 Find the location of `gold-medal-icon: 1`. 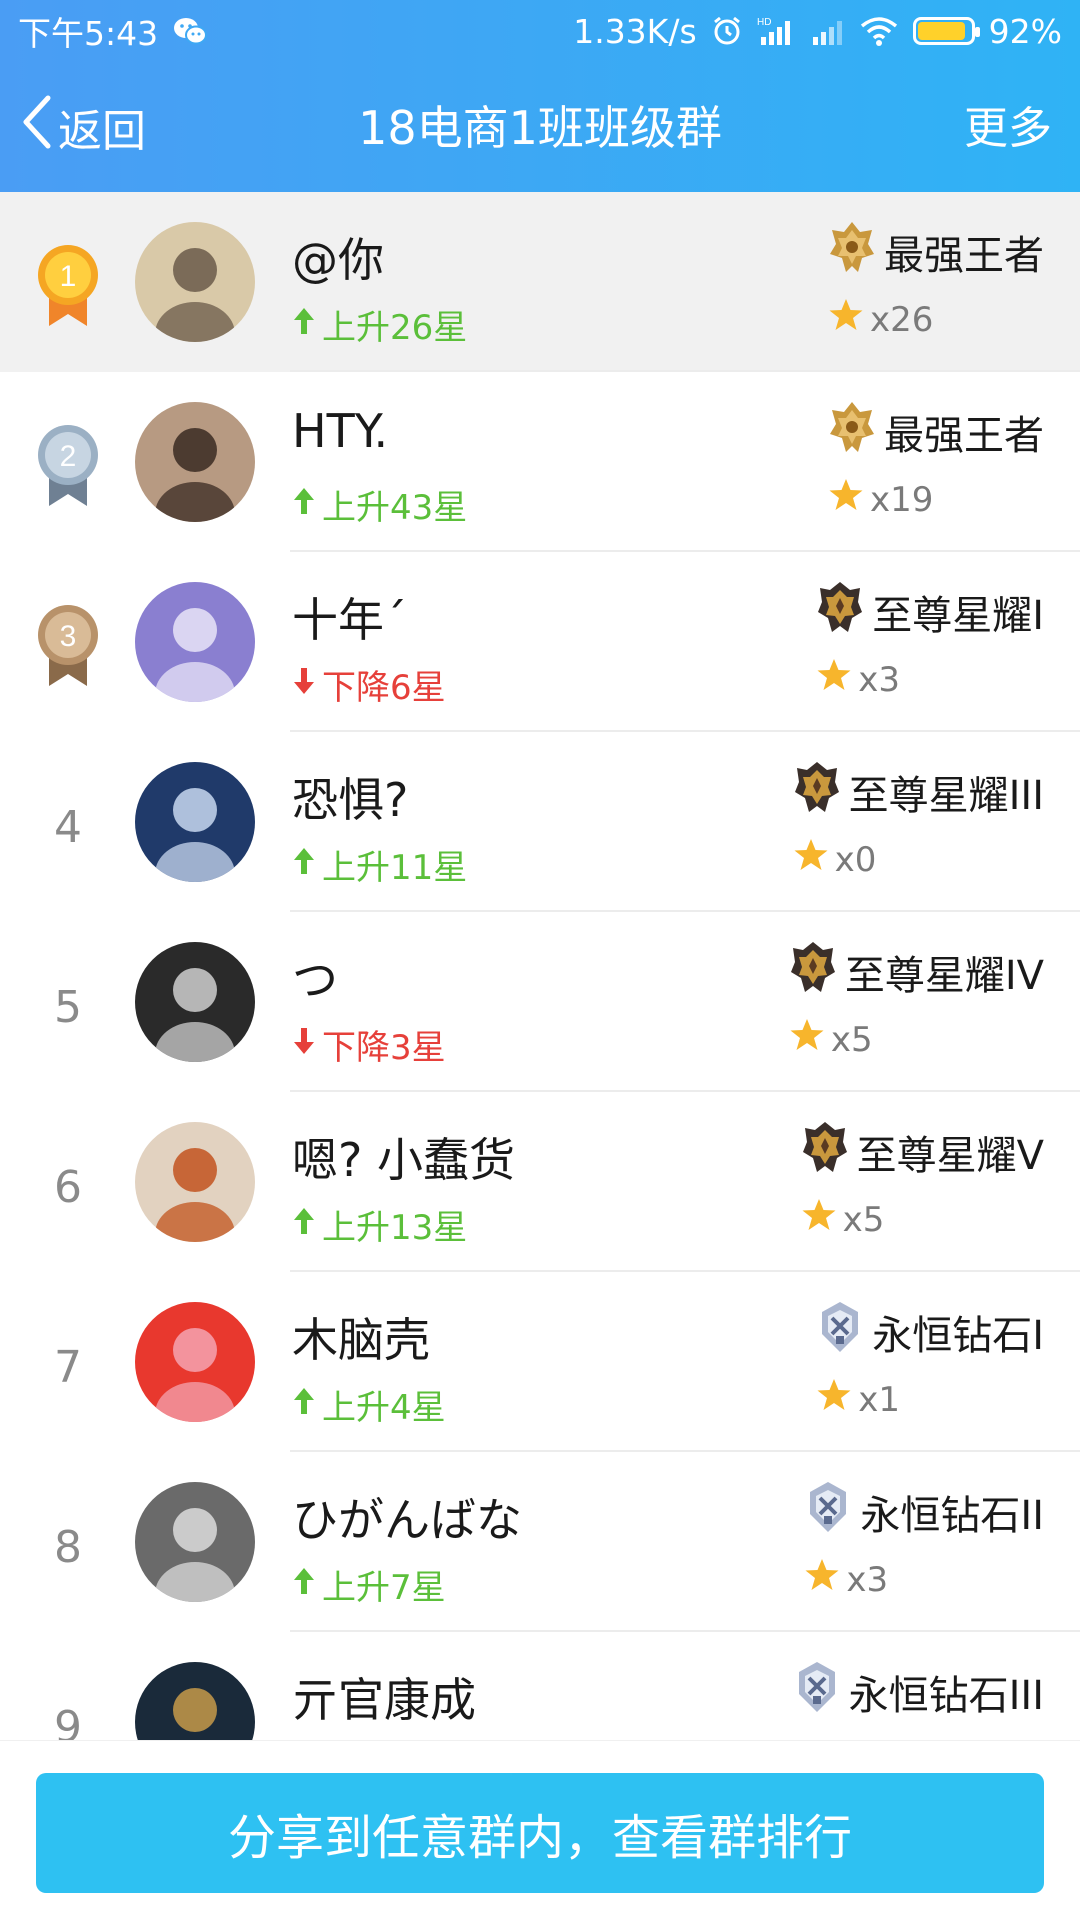

gold-medal-icon: 1 is located at coordinates (68, 287).